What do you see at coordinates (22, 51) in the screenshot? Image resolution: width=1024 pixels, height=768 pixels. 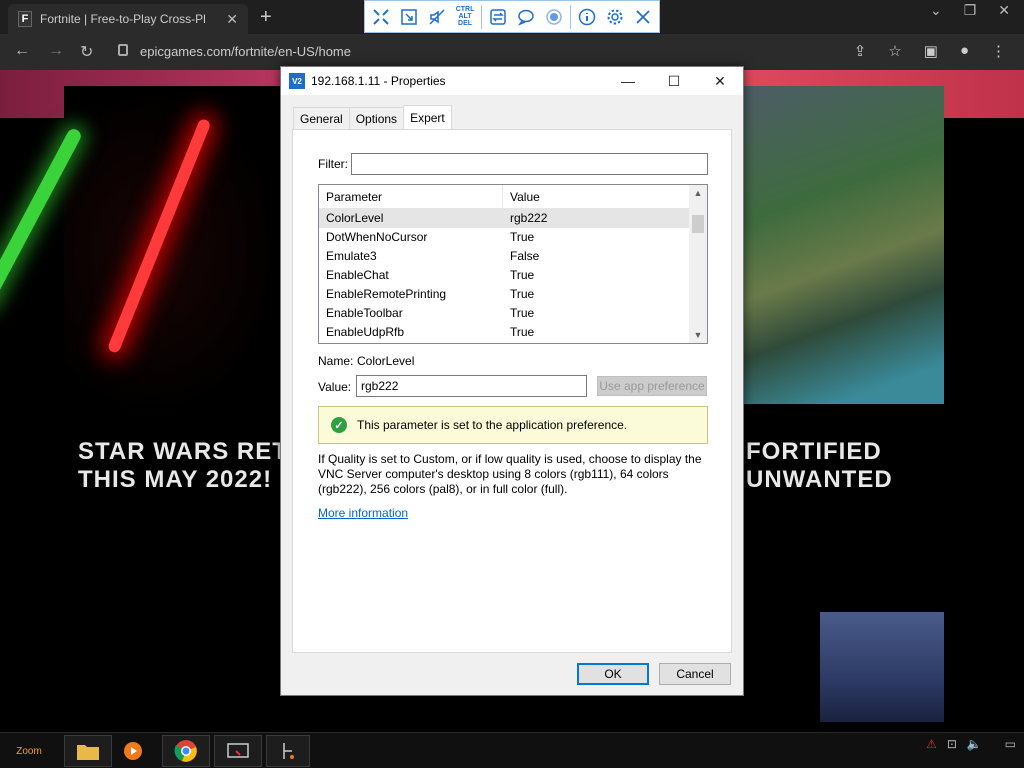 I see `back-arrow-icon: ←` at bounding box center [22, 51].